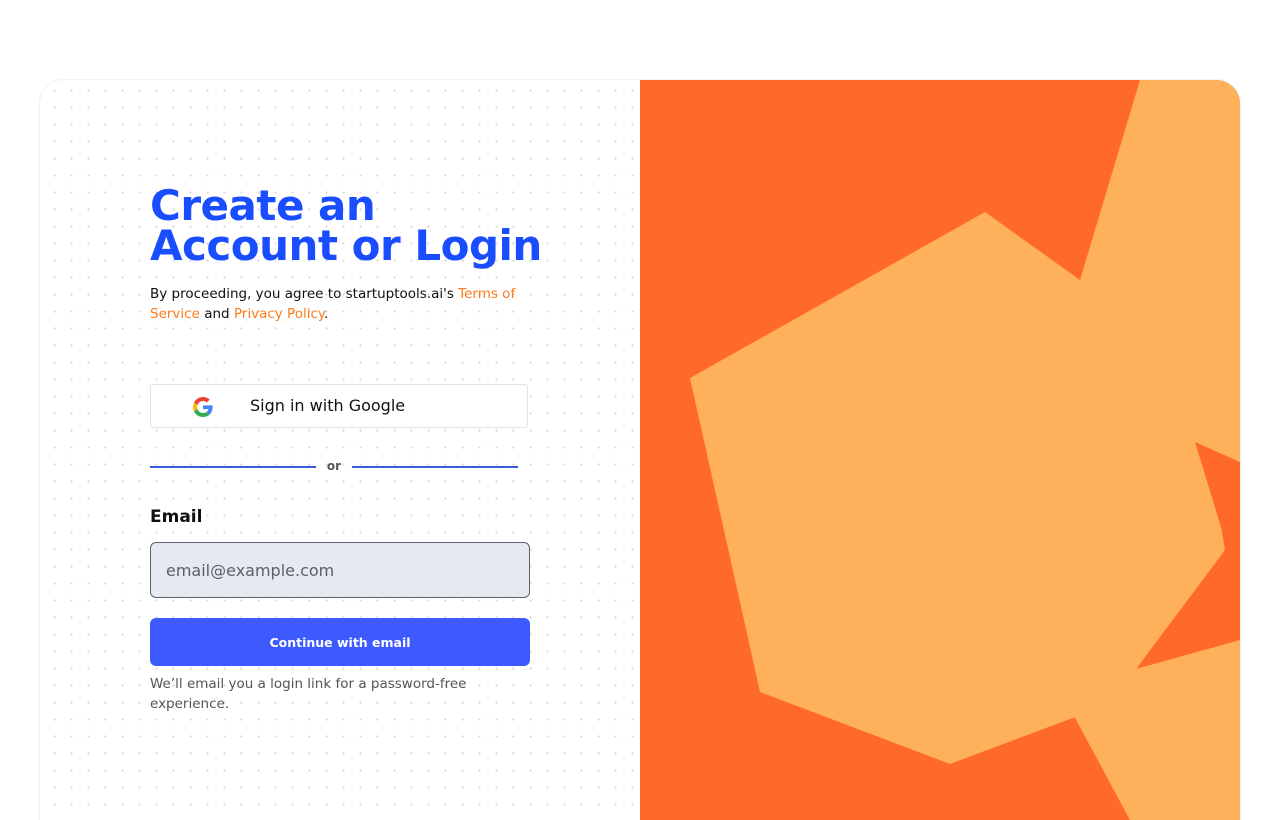 This screenshot has width=1280, height=820. What do you see at coordinates (340, 642) in the screenshot?
I see `continue-with-email-button: Continue with email` at bounding box center [340, 642].